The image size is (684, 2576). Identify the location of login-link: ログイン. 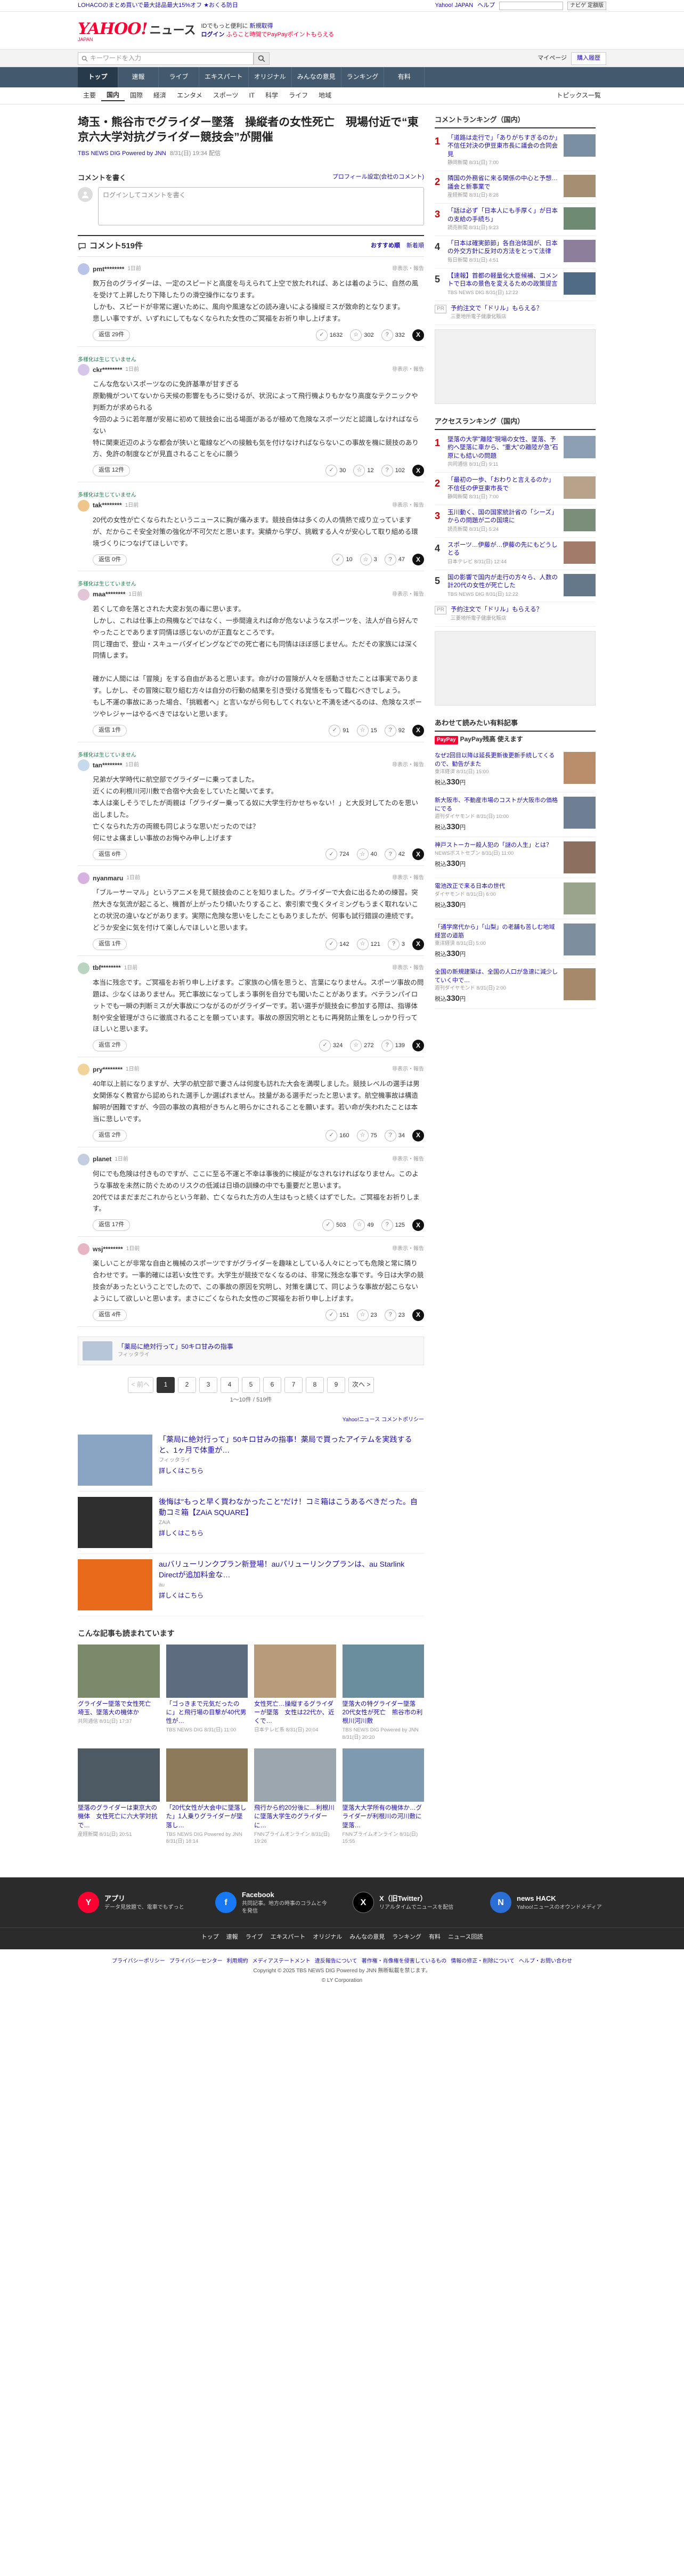
(212, 34).